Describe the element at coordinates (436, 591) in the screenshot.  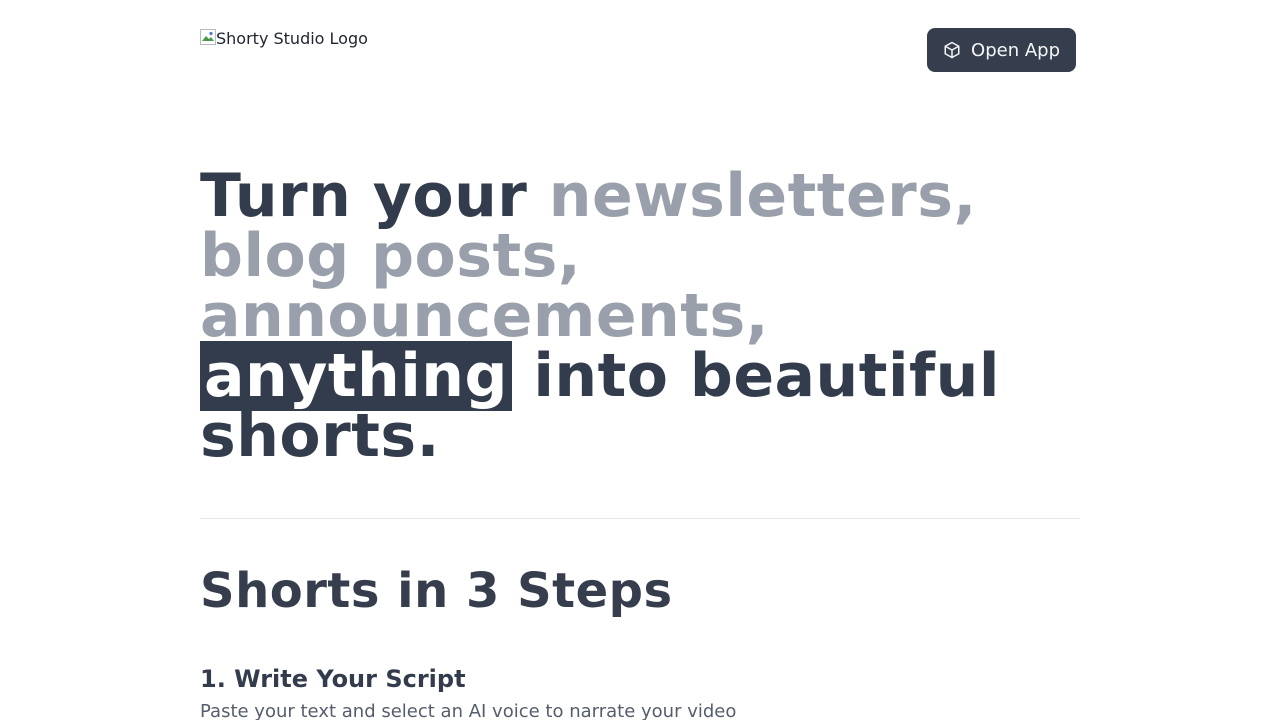
I see `steps-section-title: Shorts in 3 Steps` at that location.